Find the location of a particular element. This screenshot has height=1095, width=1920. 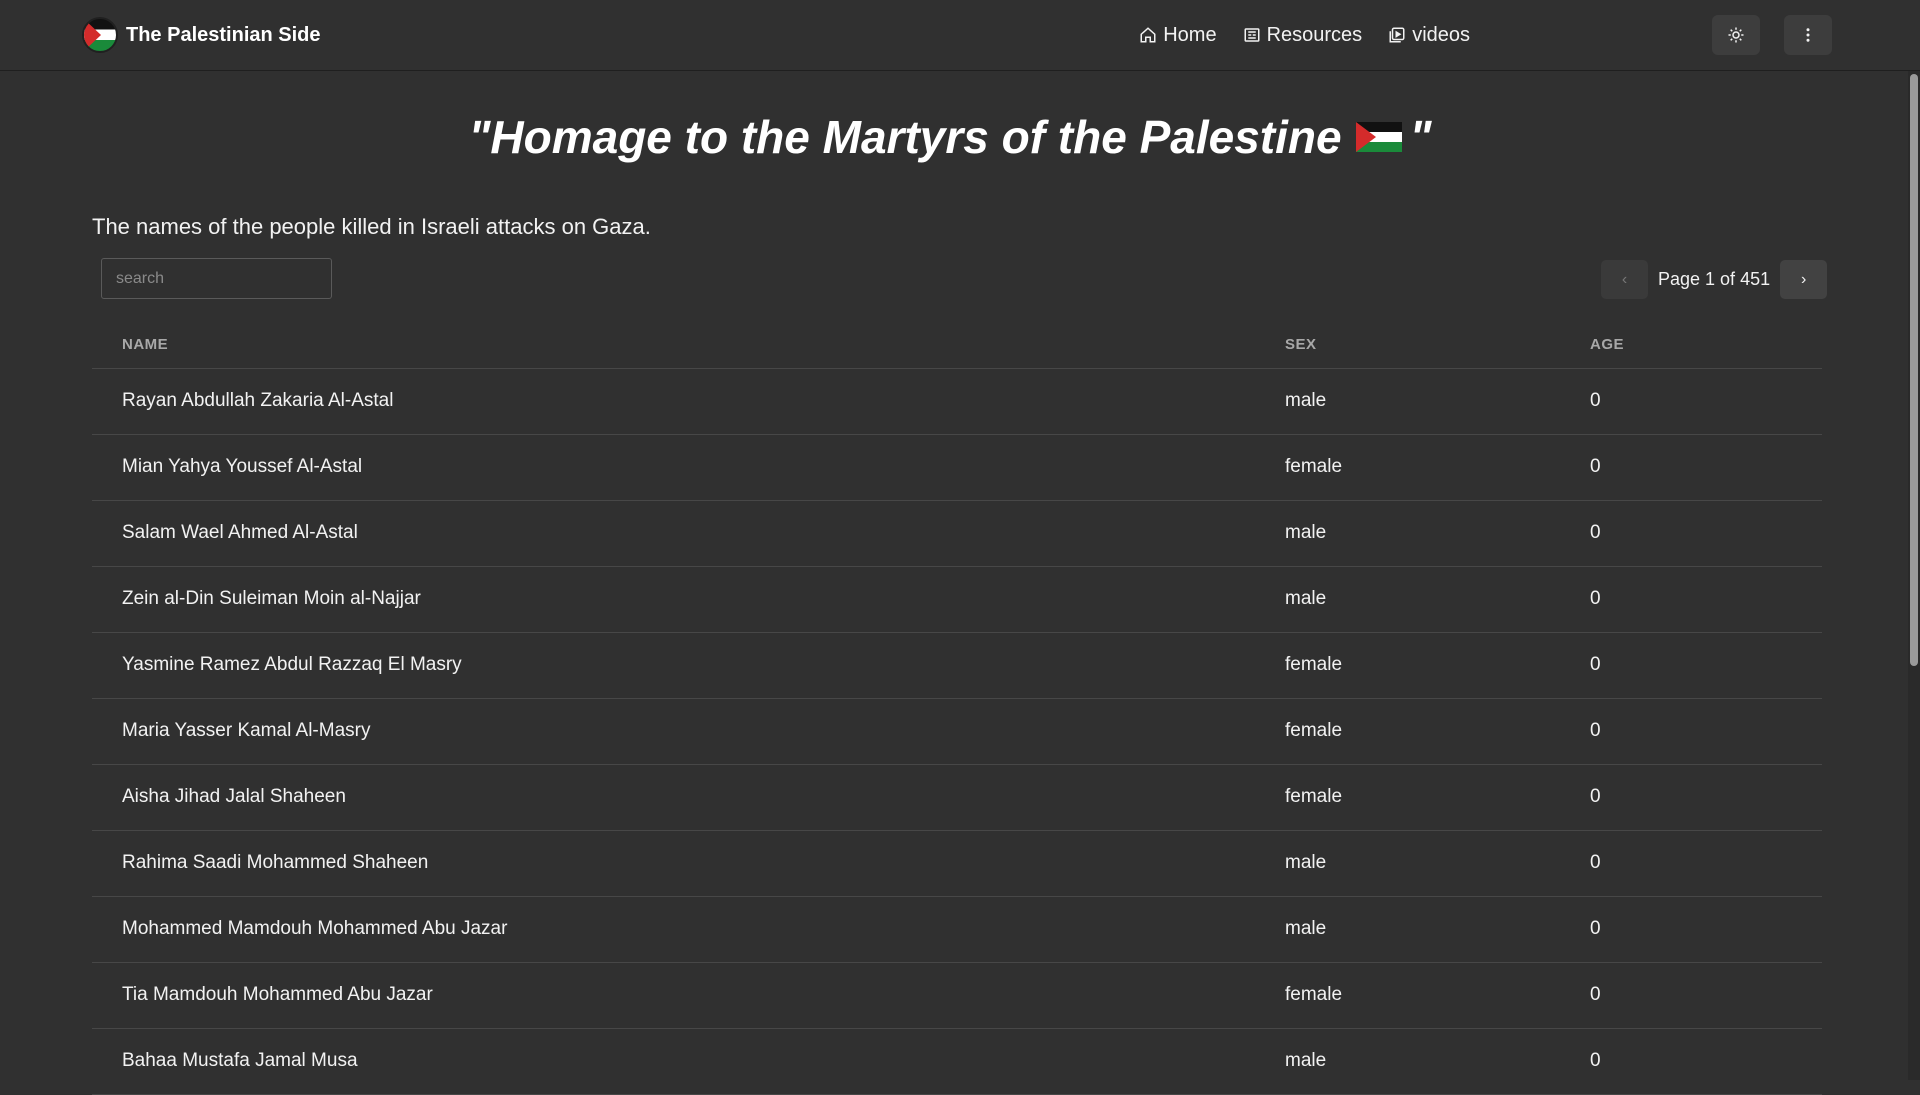

more-menu-button is located at coordinates (1808, 35).